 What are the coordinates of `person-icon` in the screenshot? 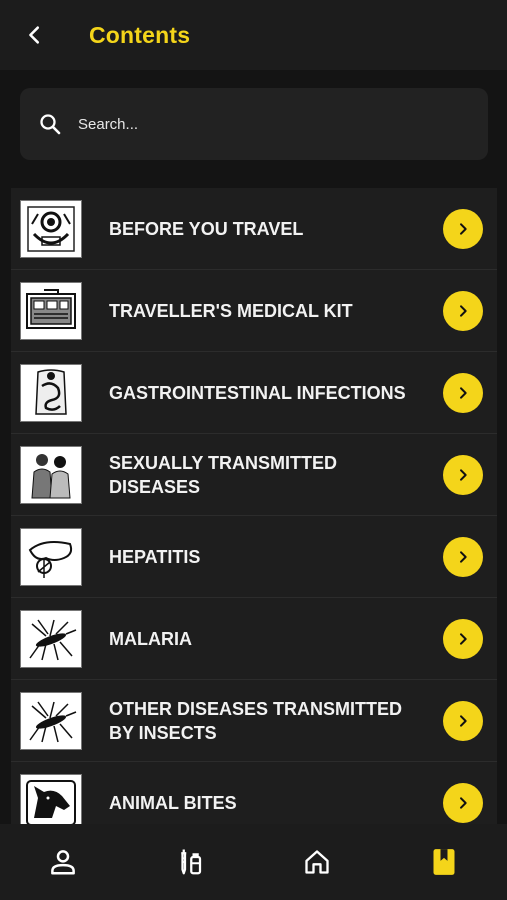 It's located at (63, 862).